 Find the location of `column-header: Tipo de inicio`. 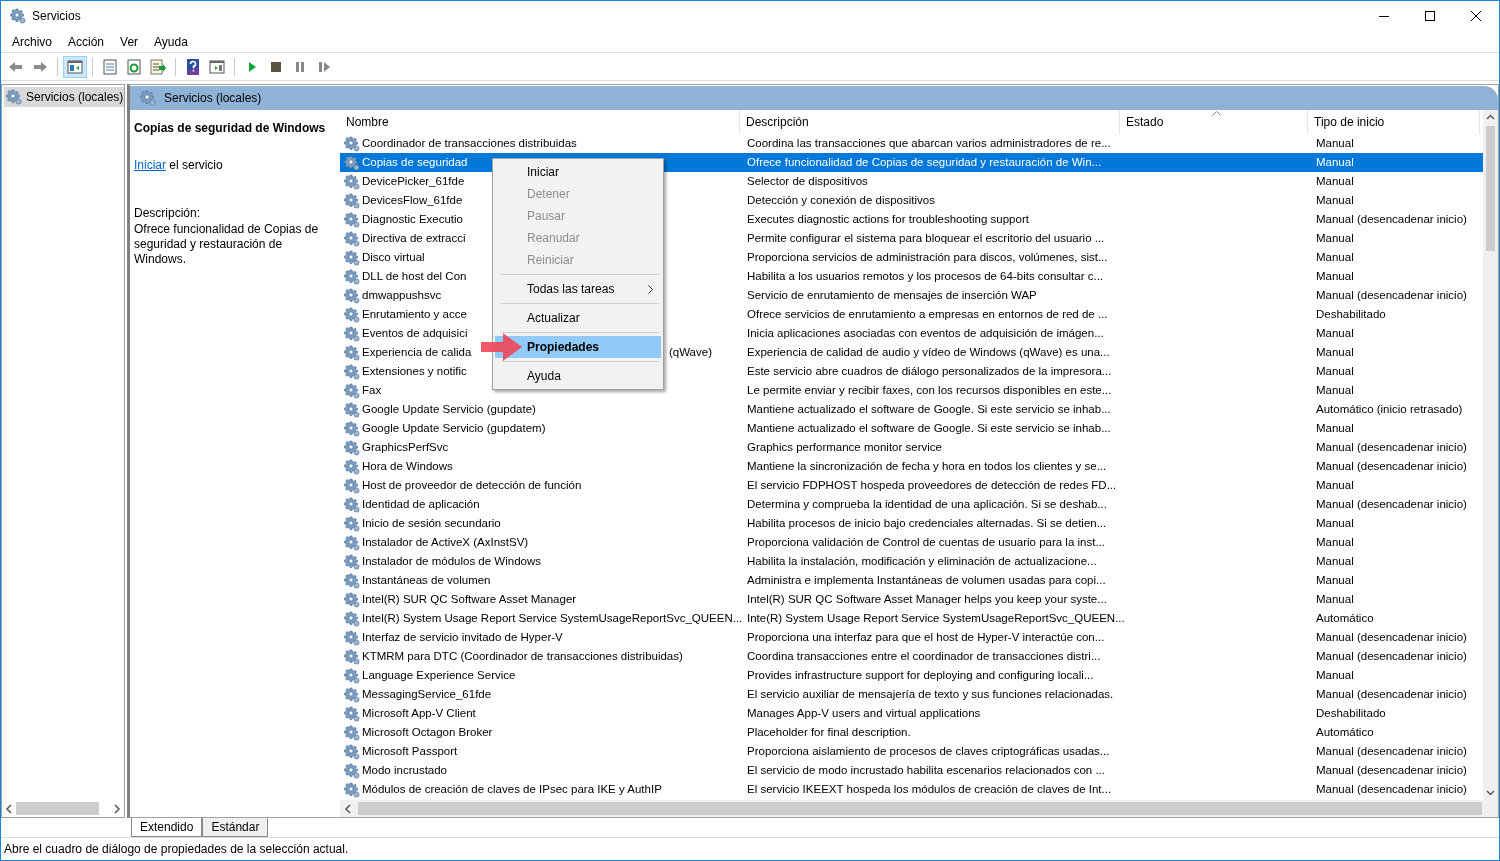

column-header: Tipo de inicio is located at coordinates (1394, 122).